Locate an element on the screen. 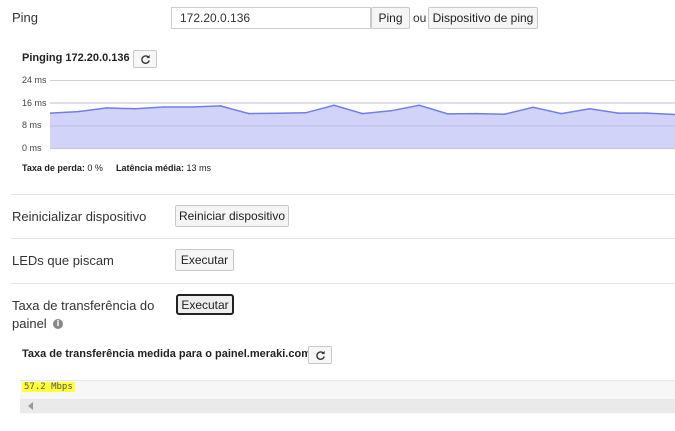 The image size is (675, 431). throughput-run-button: Executar is located at coordinates (205, 304).